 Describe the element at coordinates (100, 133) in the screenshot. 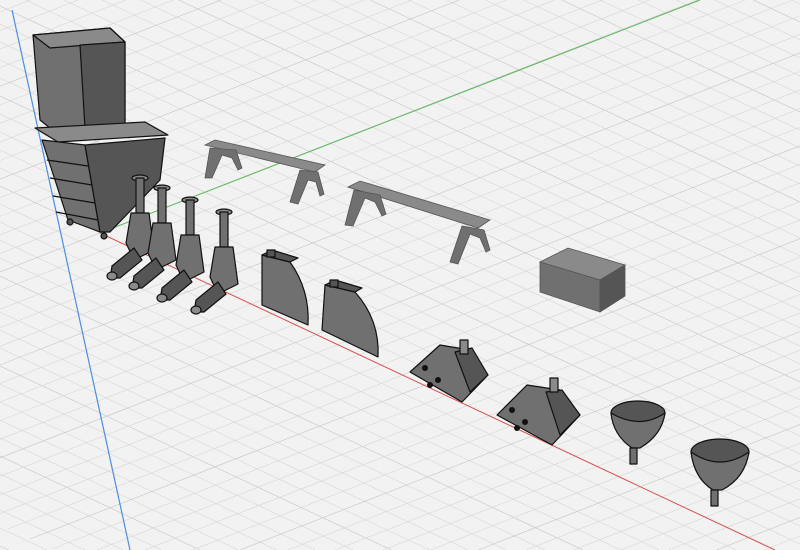

I see `tool-cabinet` at that location.